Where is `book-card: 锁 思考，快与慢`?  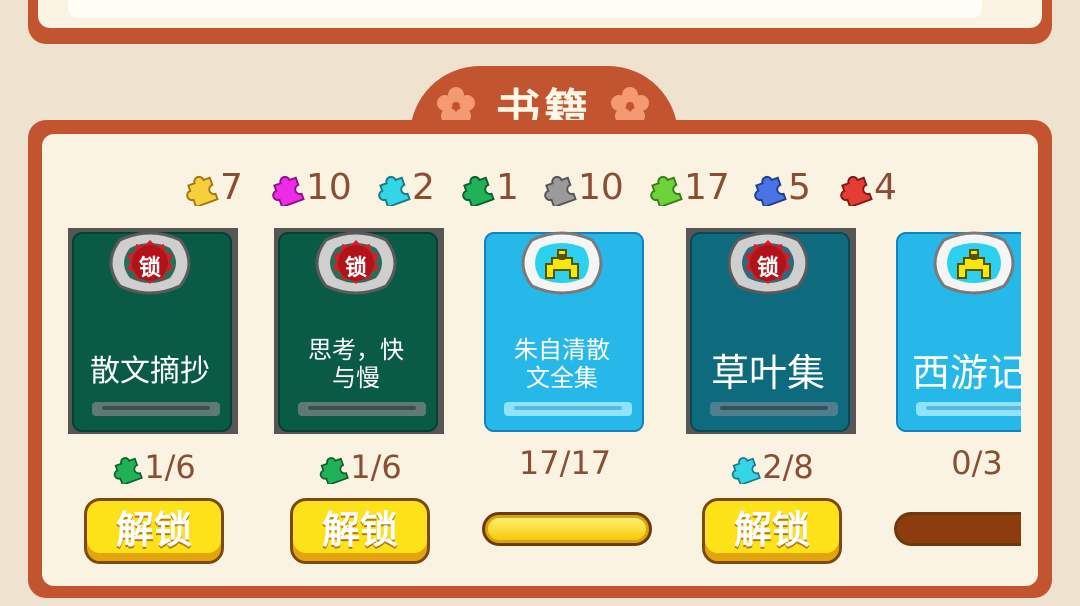
book-card: 锁 思考，快与慢 is located at coordinates (359, 331).